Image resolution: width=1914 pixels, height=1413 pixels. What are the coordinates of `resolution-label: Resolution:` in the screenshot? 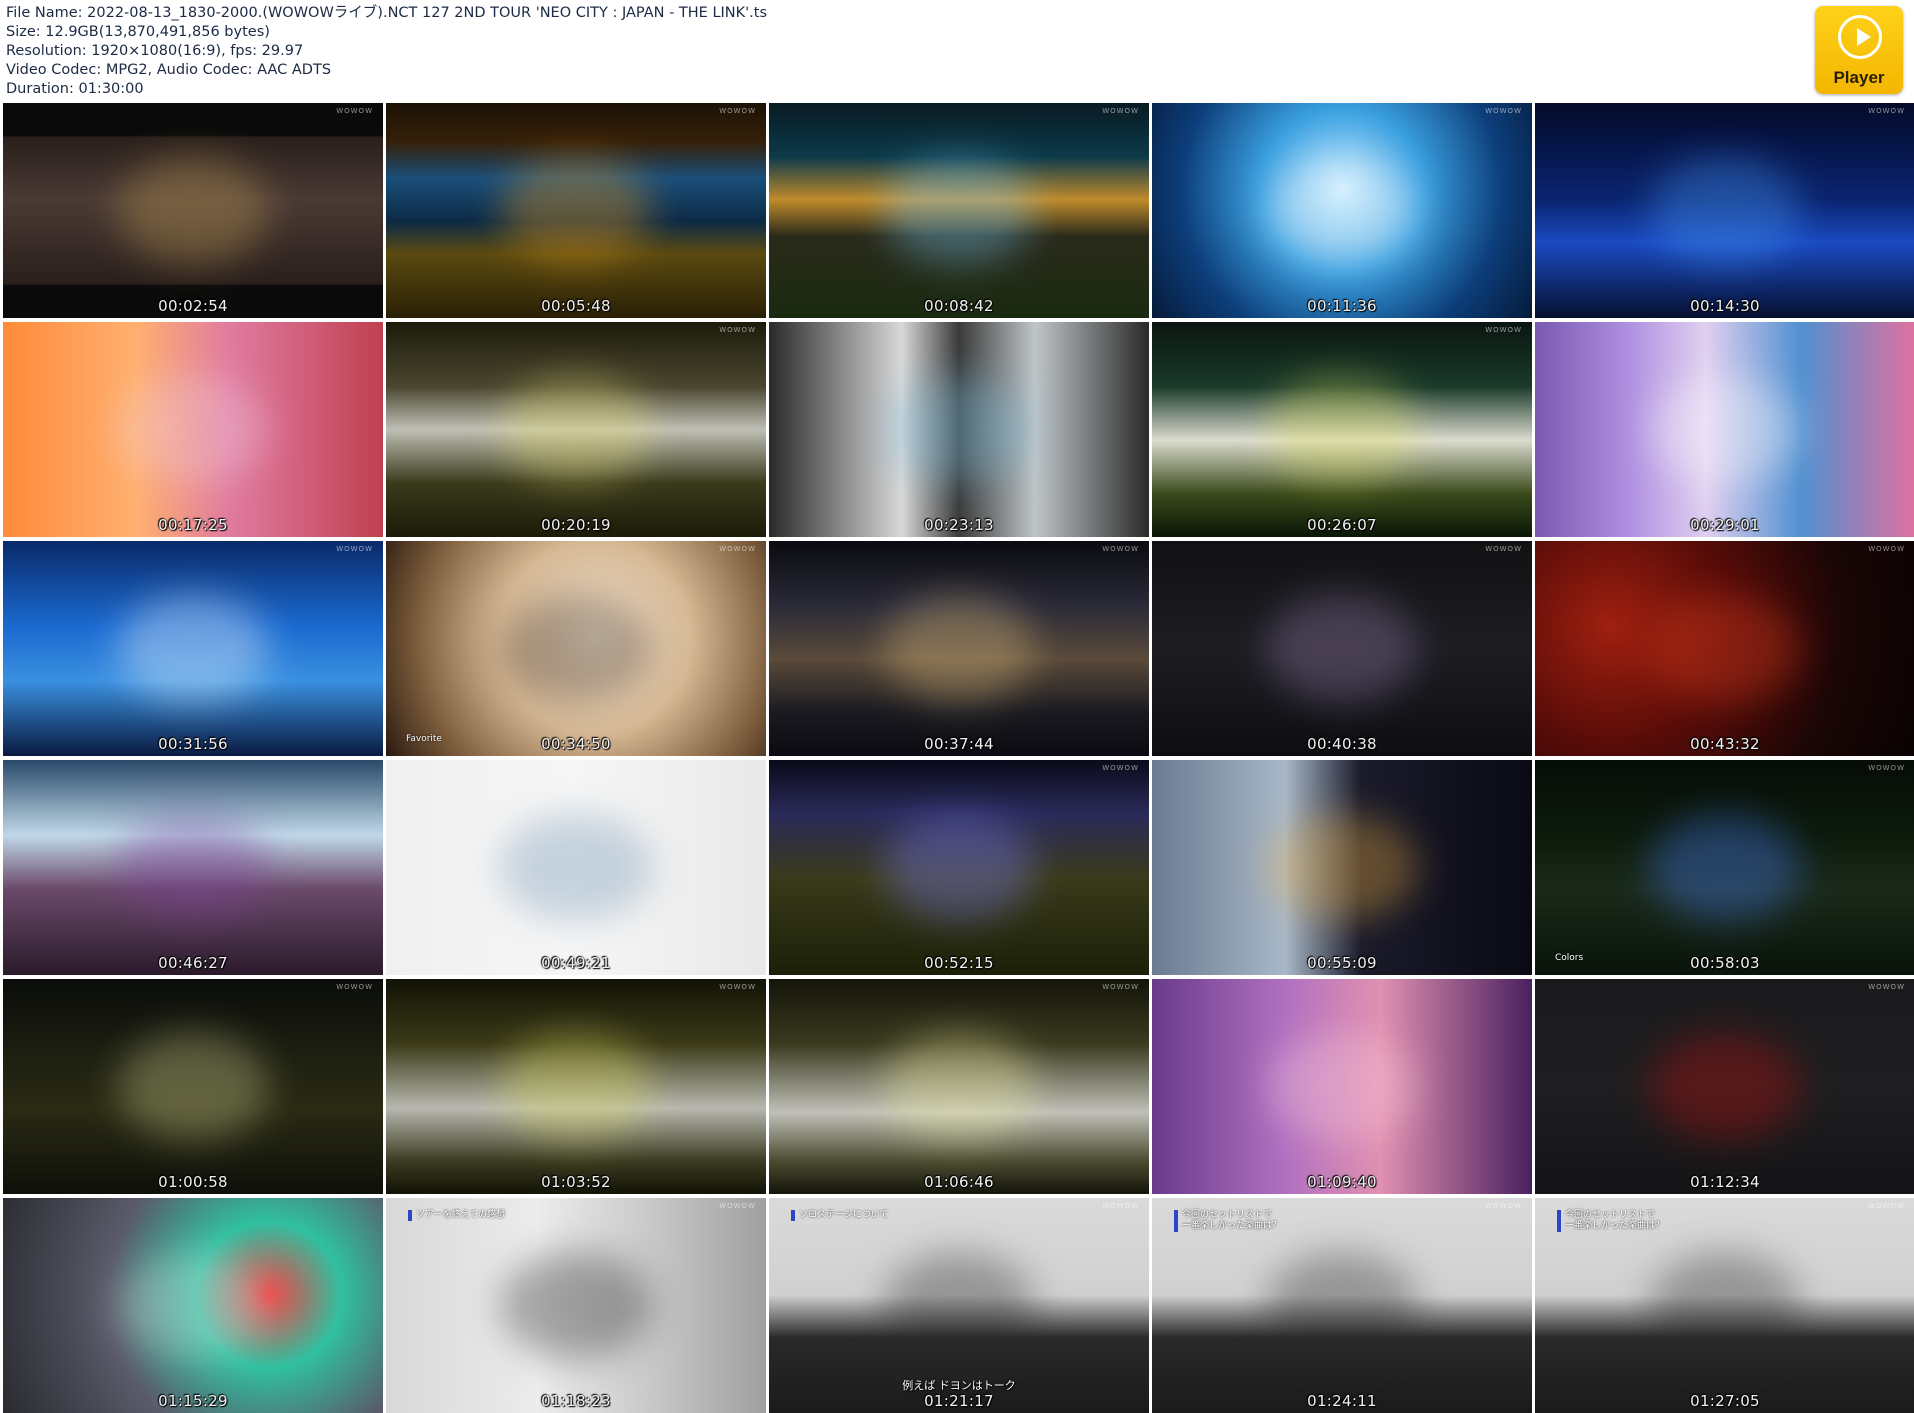 It's located at (46, 51).